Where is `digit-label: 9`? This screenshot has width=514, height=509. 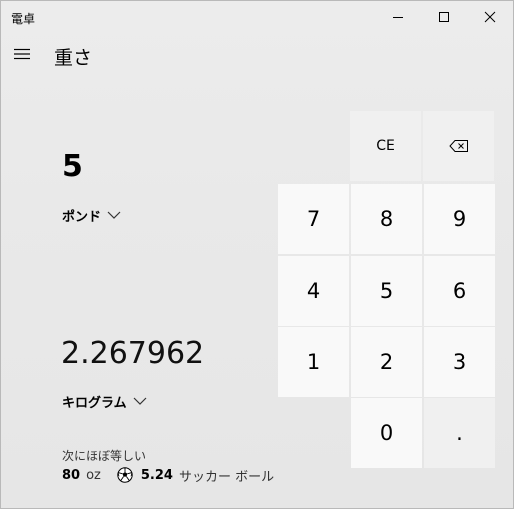
digit-label: 9 is located at coordinates (459, 219).